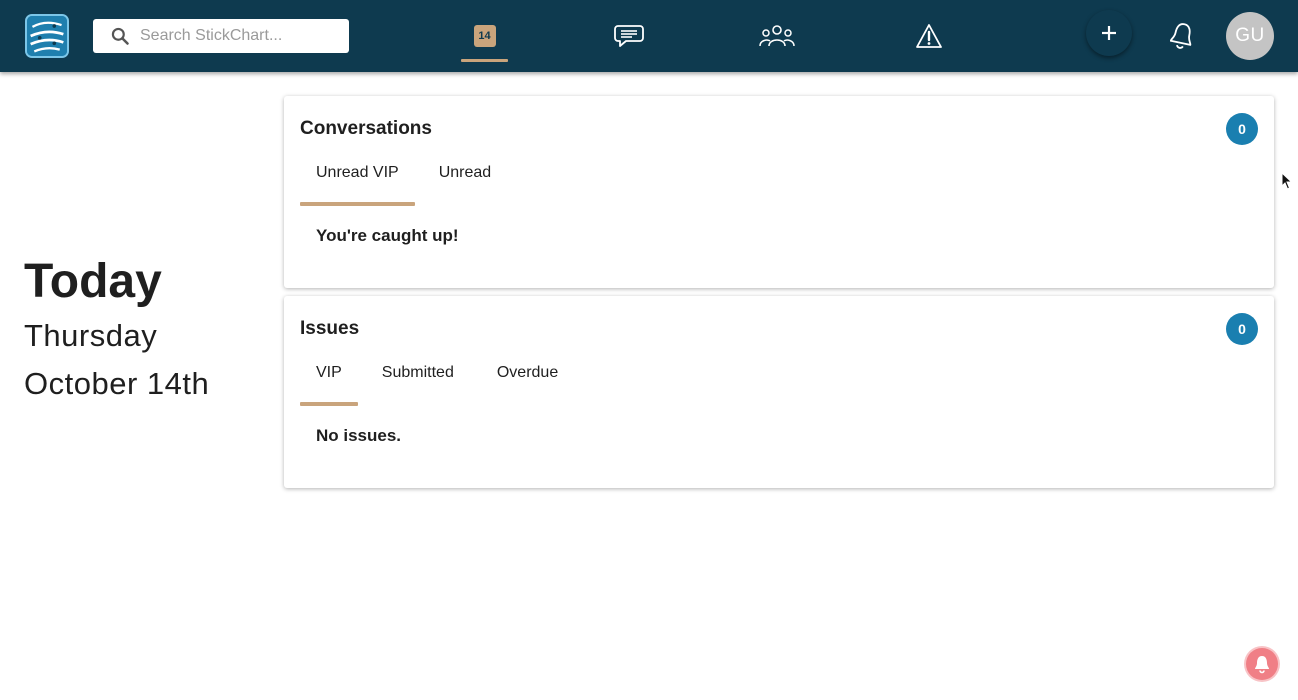 This screenshot has width=1298, height=700. I want to click on conversations-title: Conversations, so click(366, 128).